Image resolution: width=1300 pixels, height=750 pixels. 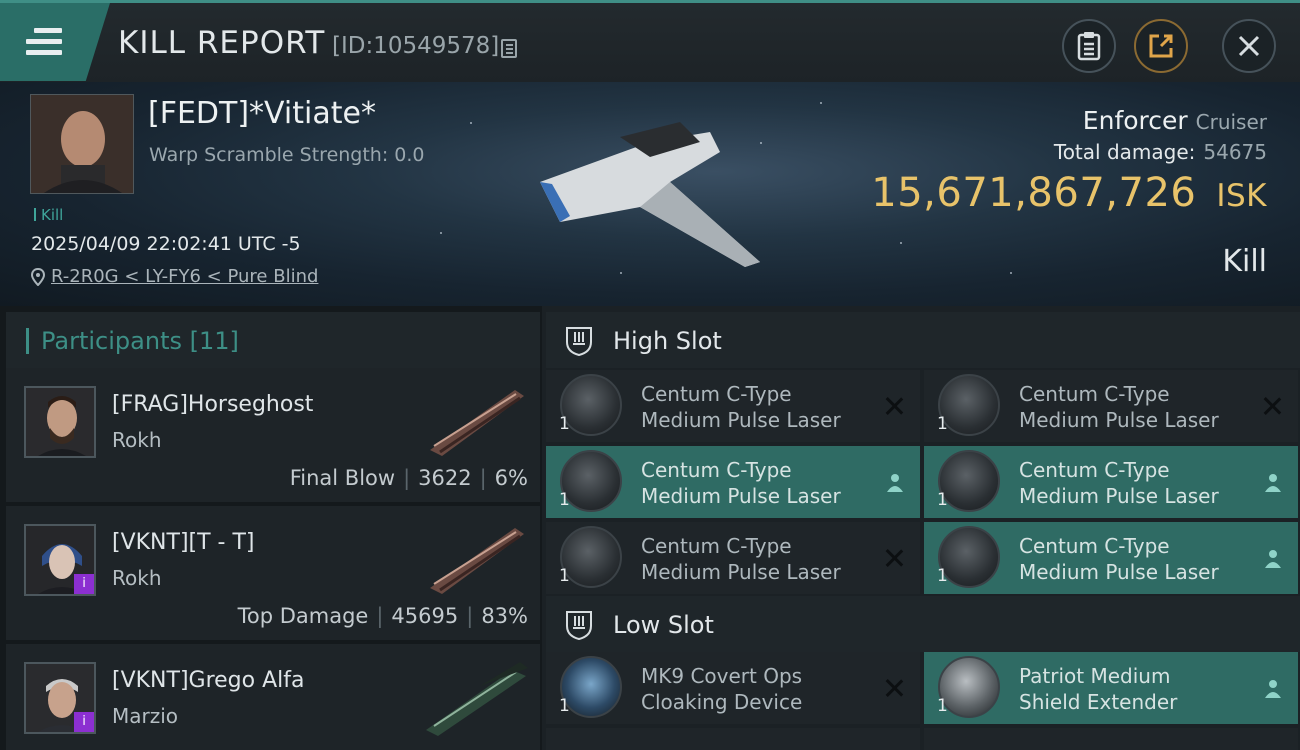 I want to click on low-slot-label: Low Slot, so click(x=663, y=625).